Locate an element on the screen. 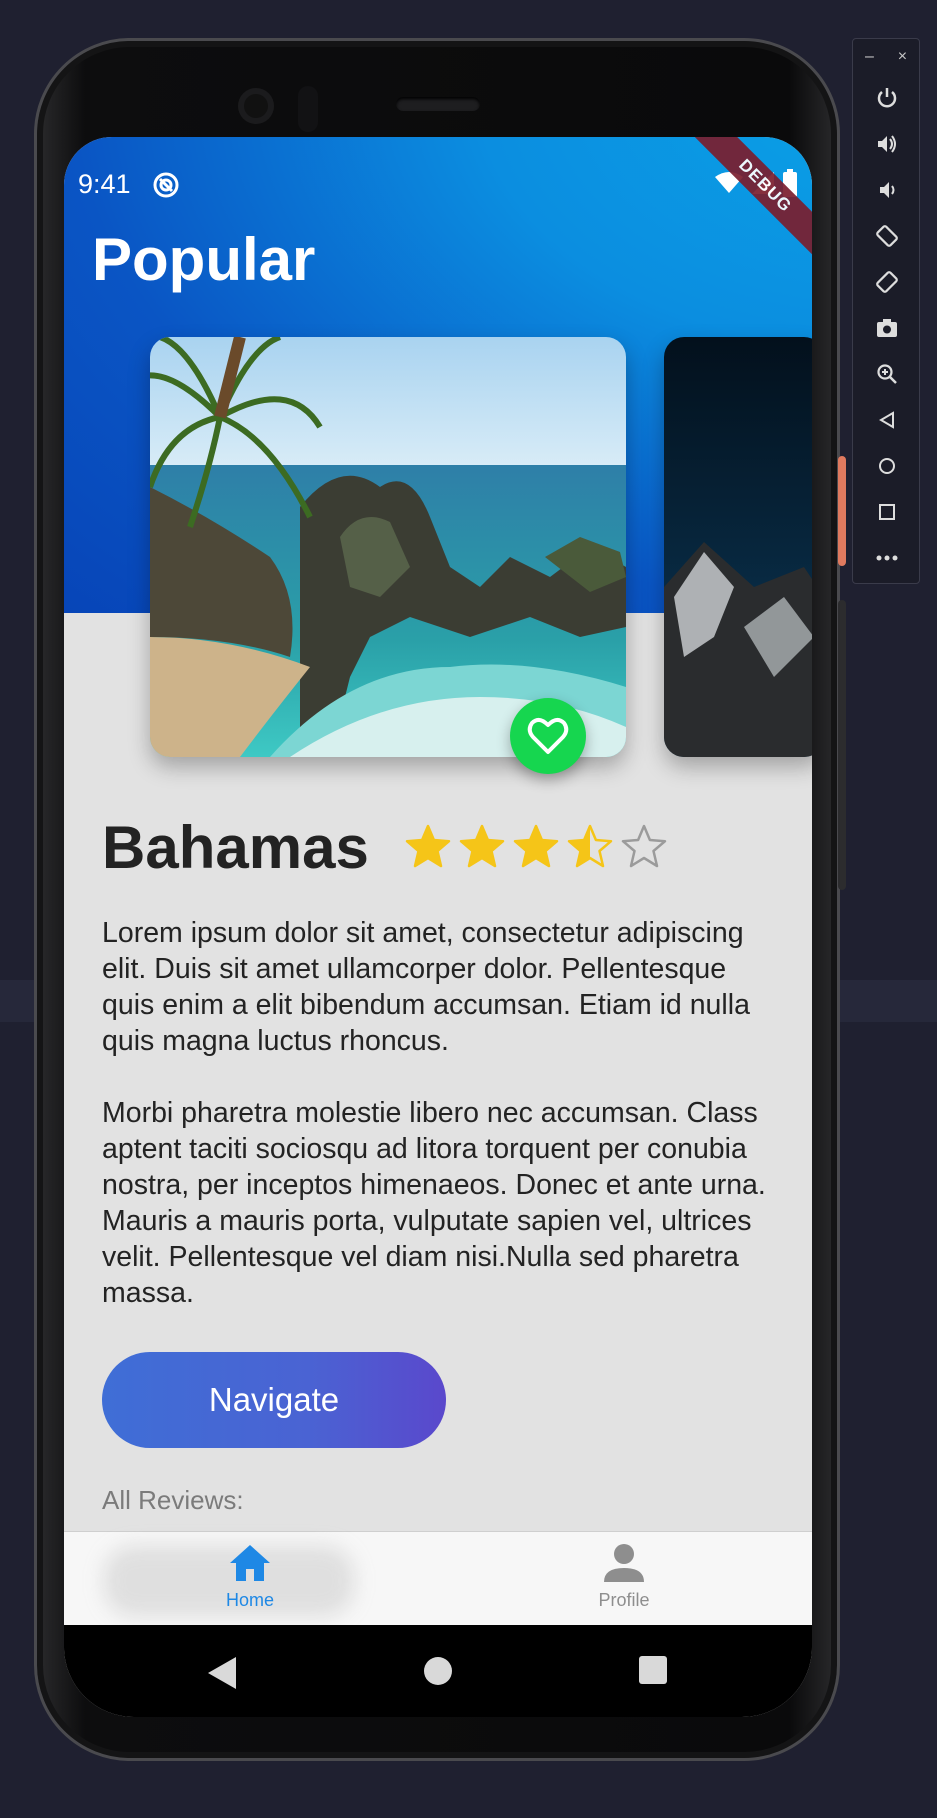  earpiece-speaker is located at coordinates (438, 104).